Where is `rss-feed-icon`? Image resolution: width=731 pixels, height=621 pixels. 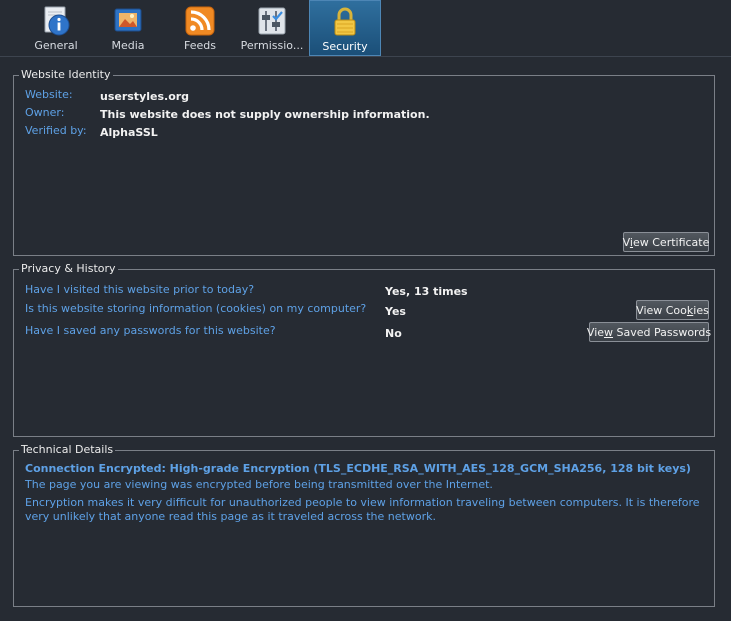
rss-feed-icon is located at coordinates (200, 21).